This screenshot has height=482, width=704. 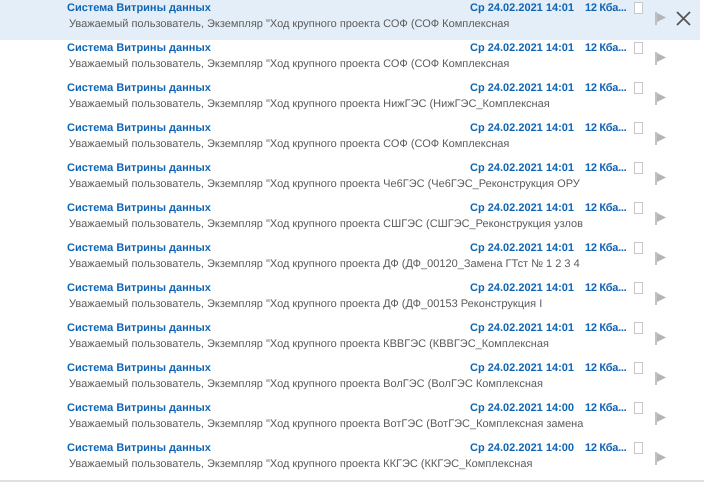 What do you see at coordinates (324, 264) in the screenshot?
I see `message-preview: Уважаемый пользователь, Экземпляр "Ход крупного проекта ДФ (ДФ_00120_Замена ГТст № 1 2 3 4` at bounding box center [324, 264].